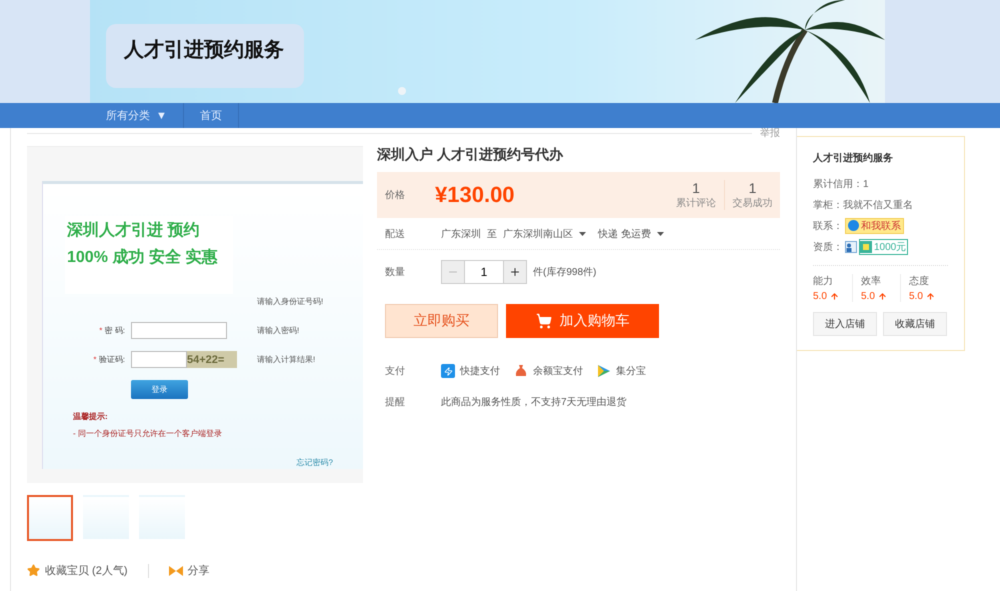 This screenshot has height=591, width=1000. What do you see at coordinates (823, 281) in the screenshot?
I see `rating-label: 能力` at bounding box center [823, 281].